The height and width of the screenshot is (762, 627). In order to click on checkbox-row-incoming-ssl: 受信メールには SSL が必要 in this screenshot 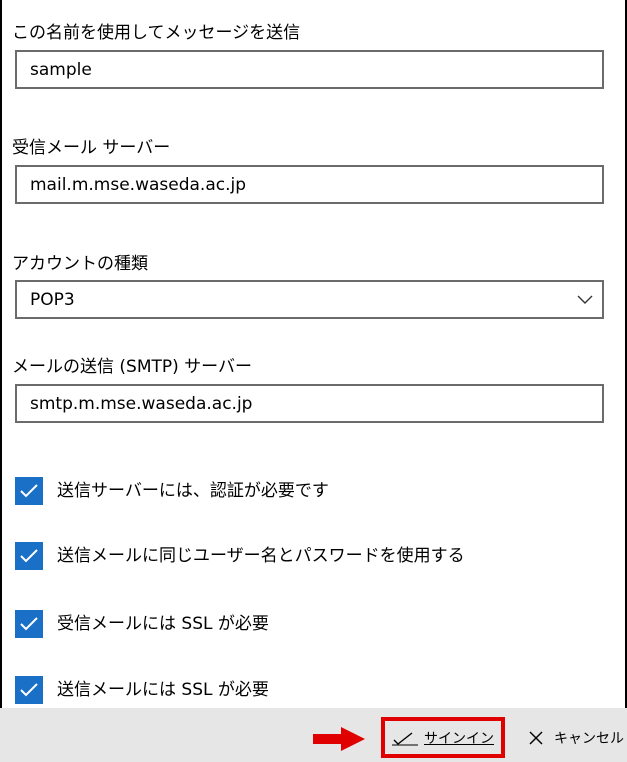, I will do `click(142, 624)`.